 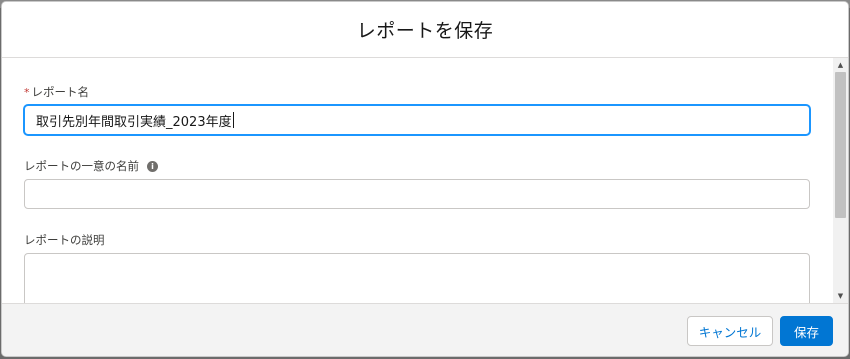 I want to click on report-name-field: * レポート名 取引先別年間取引実績_2023年度, so click(x=417, y=109).